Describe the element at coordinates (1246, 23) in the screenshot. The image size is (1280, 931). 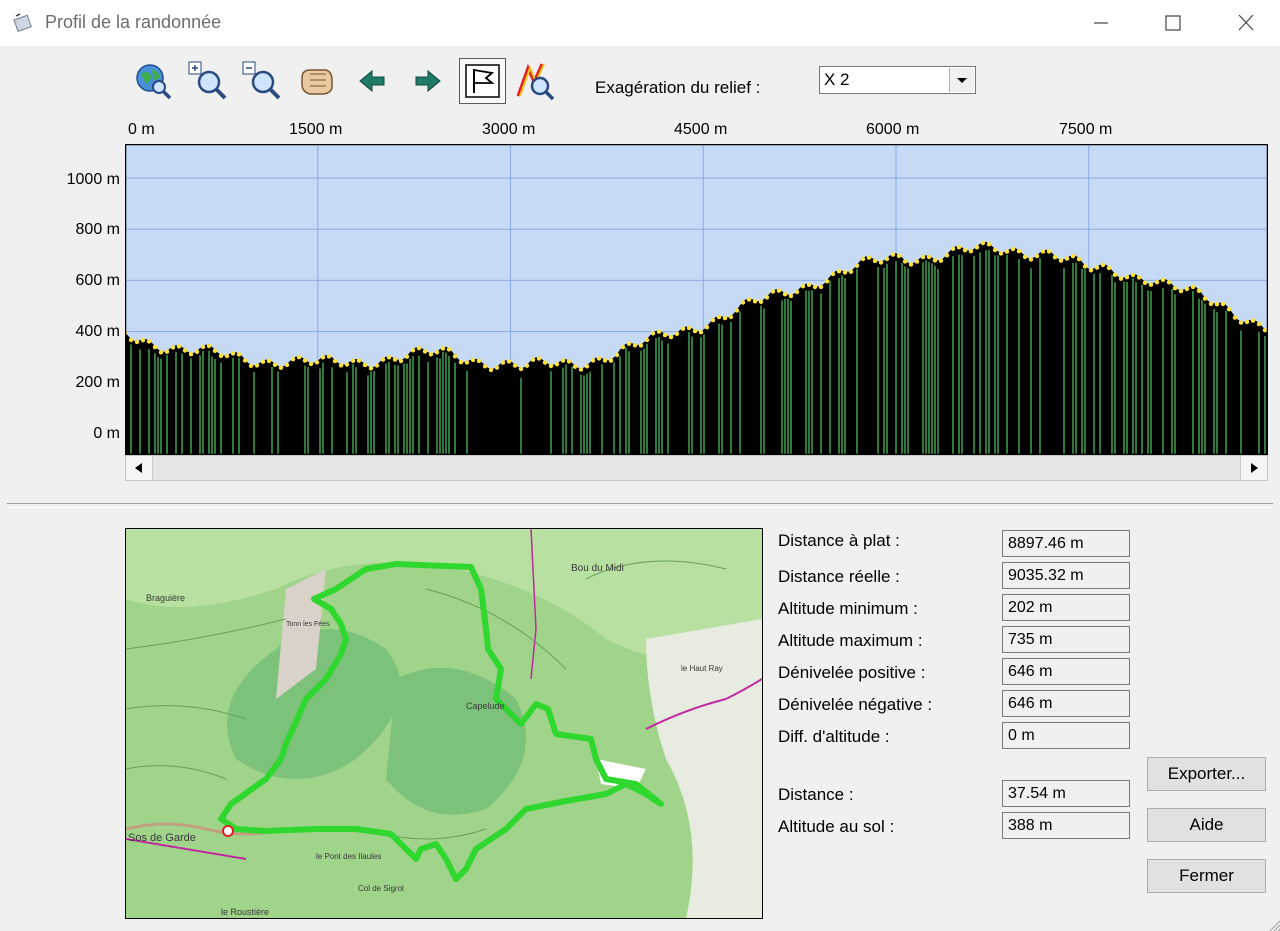
I see `close-icon` at that location.